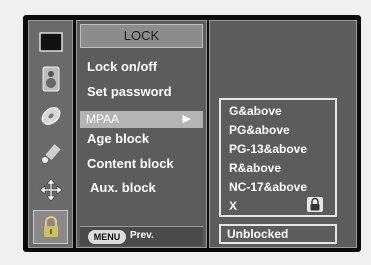 The height and width of the screenshot is (265, 371). I want to click on option-pg-above: PG&above, so click(259, 130).